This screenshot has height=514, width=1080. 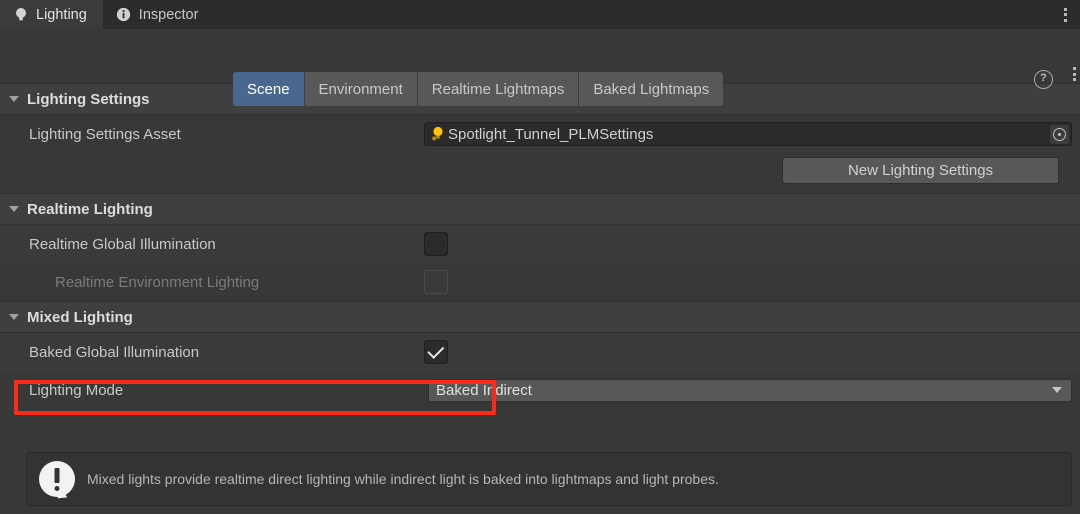 I want to click on tab-environment-label: Environment, so click(x=360, y=89).